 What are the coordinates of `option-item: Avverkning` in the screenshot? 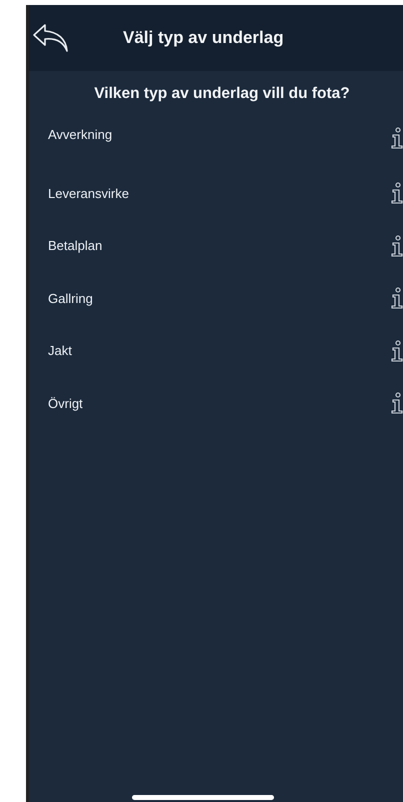 It's located at (80, 134).